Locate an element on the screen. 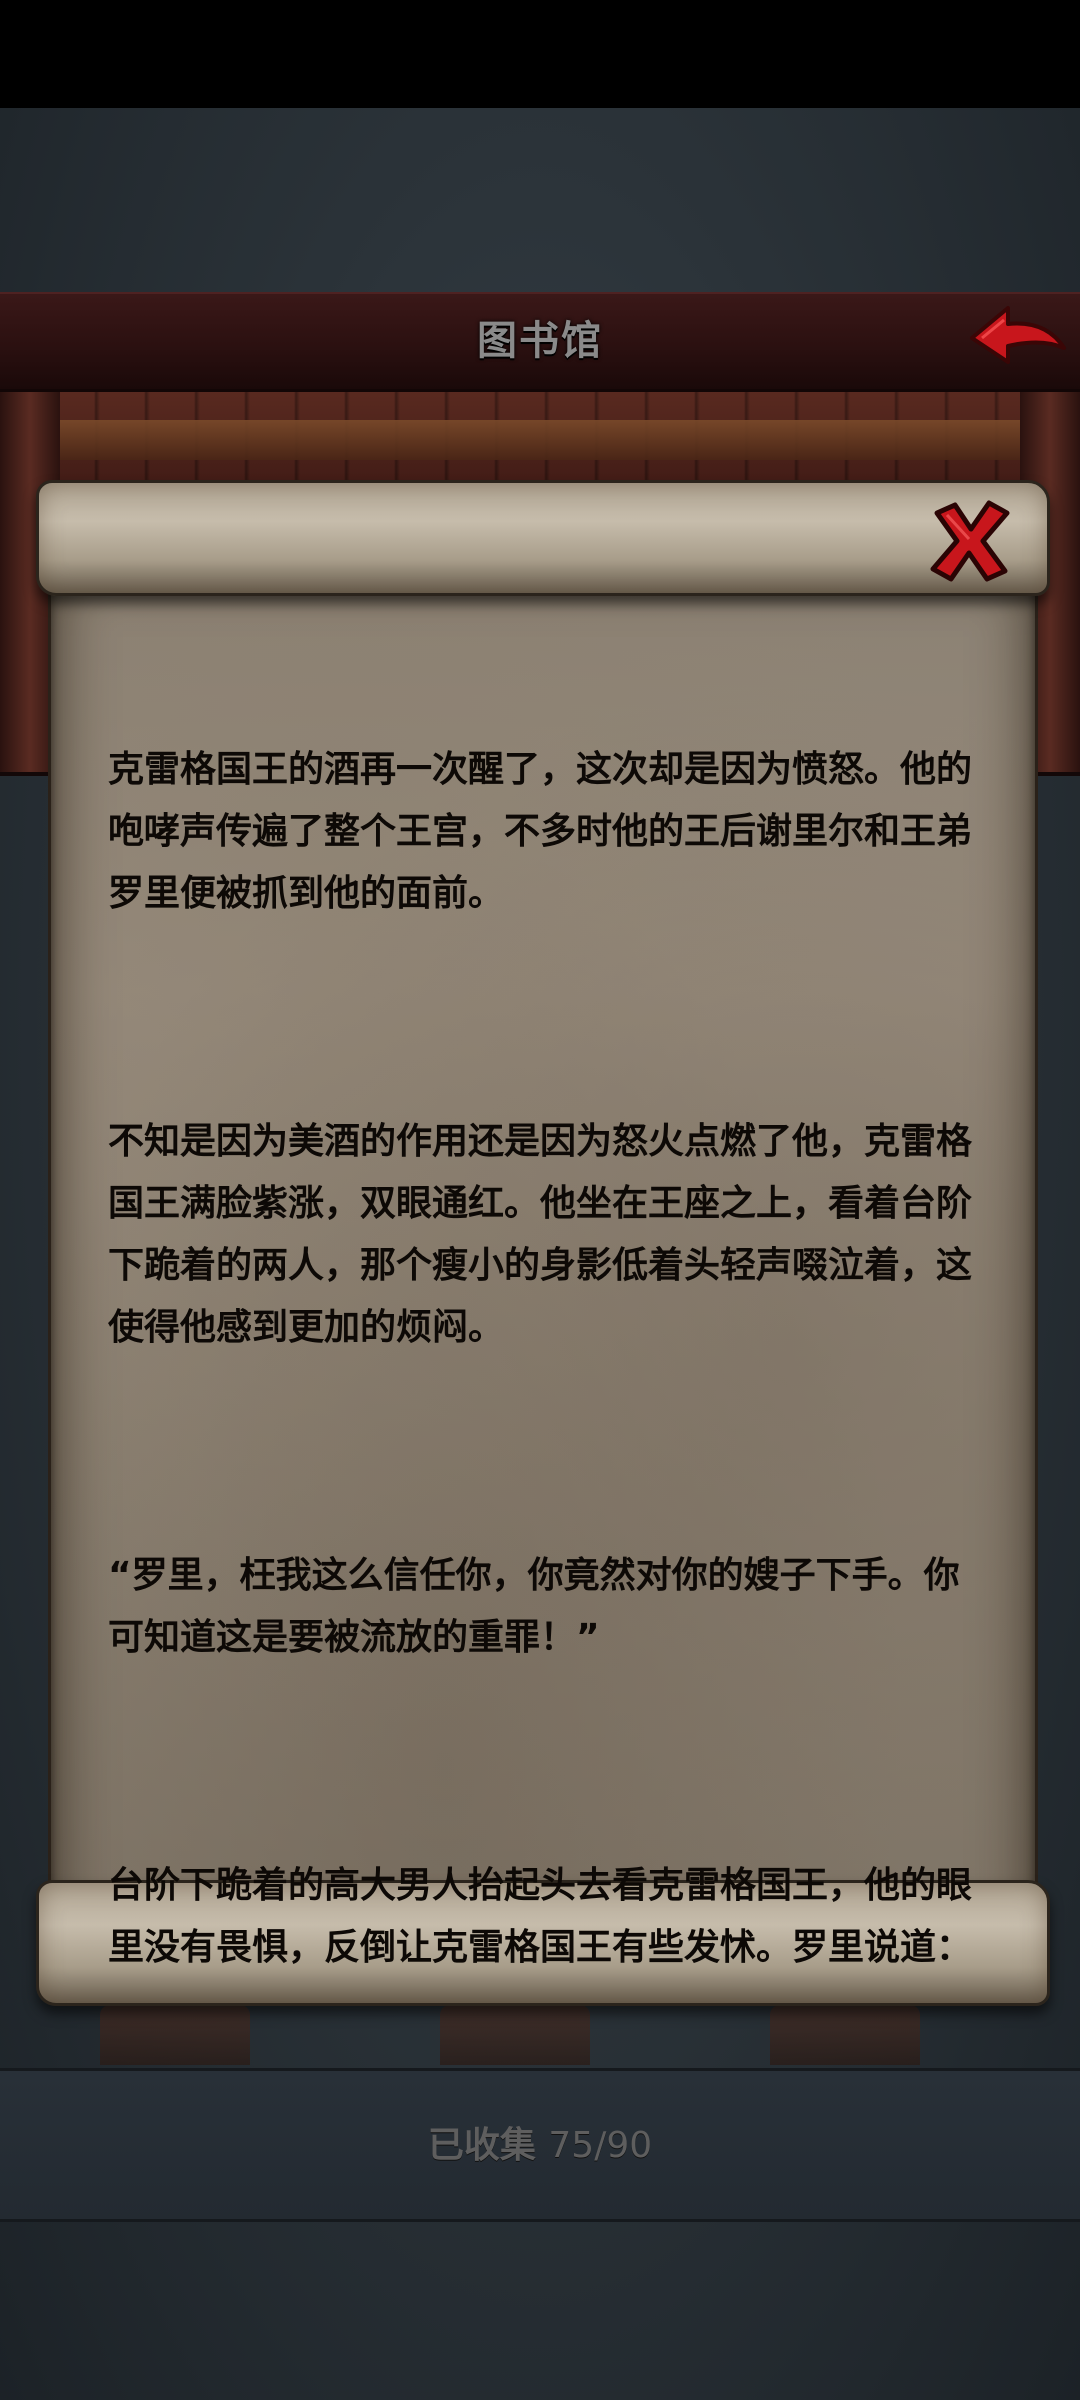 The image size is (1080, 2400). red-x-close-icon is located at coordinates (970, 541).